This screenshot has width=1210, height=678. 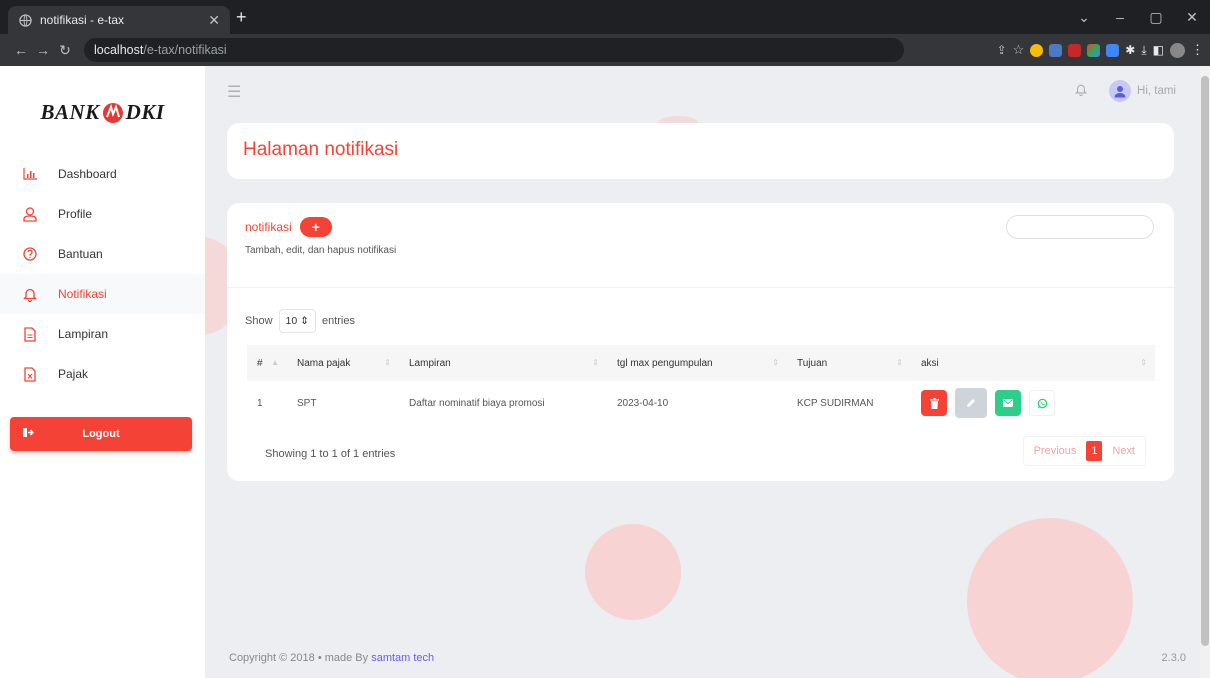 I want to click on cell-tgl-max: 2023-04-10, so click(x=643, y=403).